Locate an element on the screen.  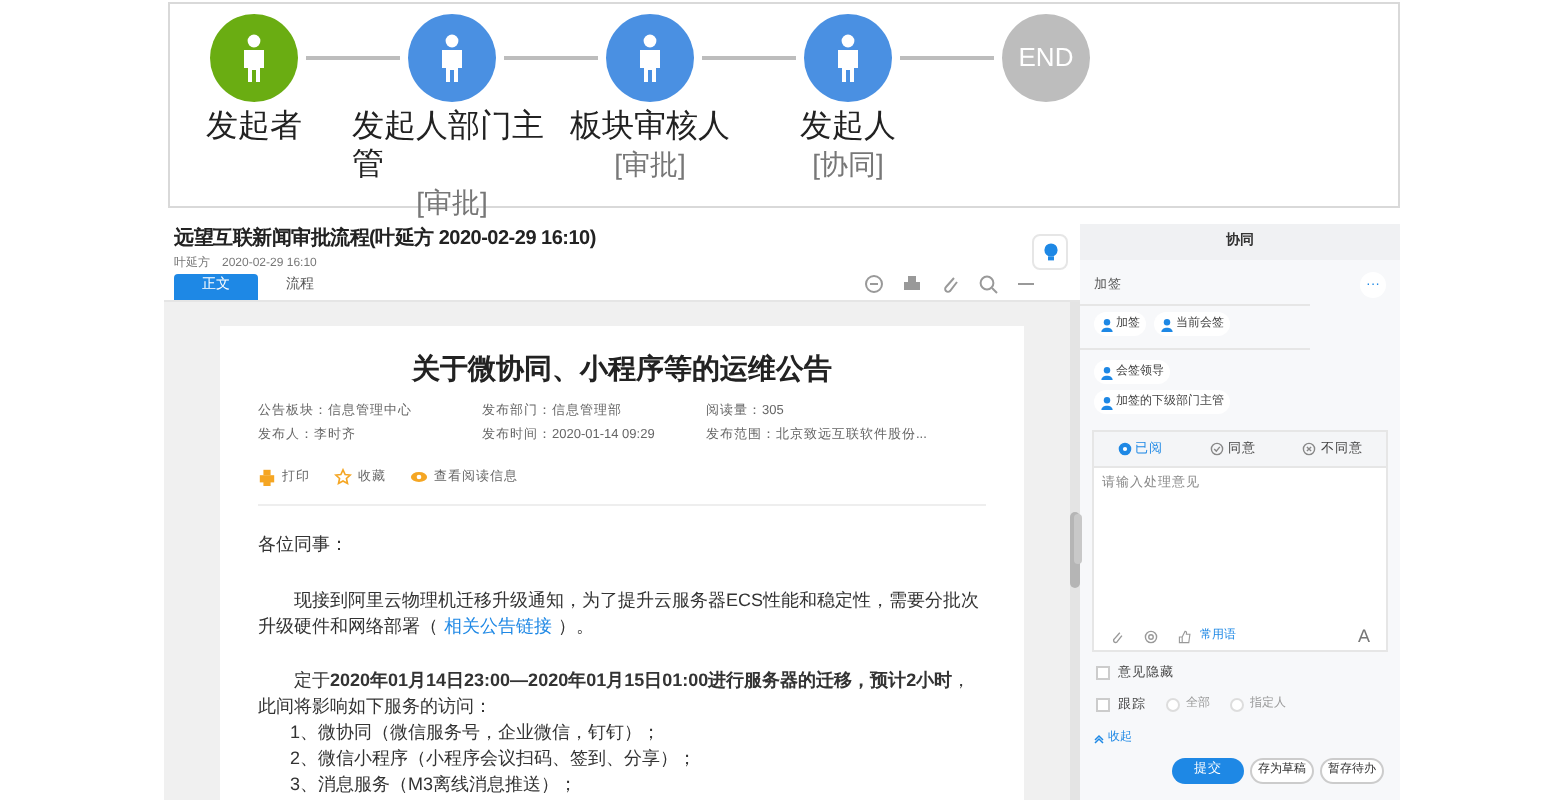
announcement-link: 相关公告链接 is located at coordinates (498, 625).